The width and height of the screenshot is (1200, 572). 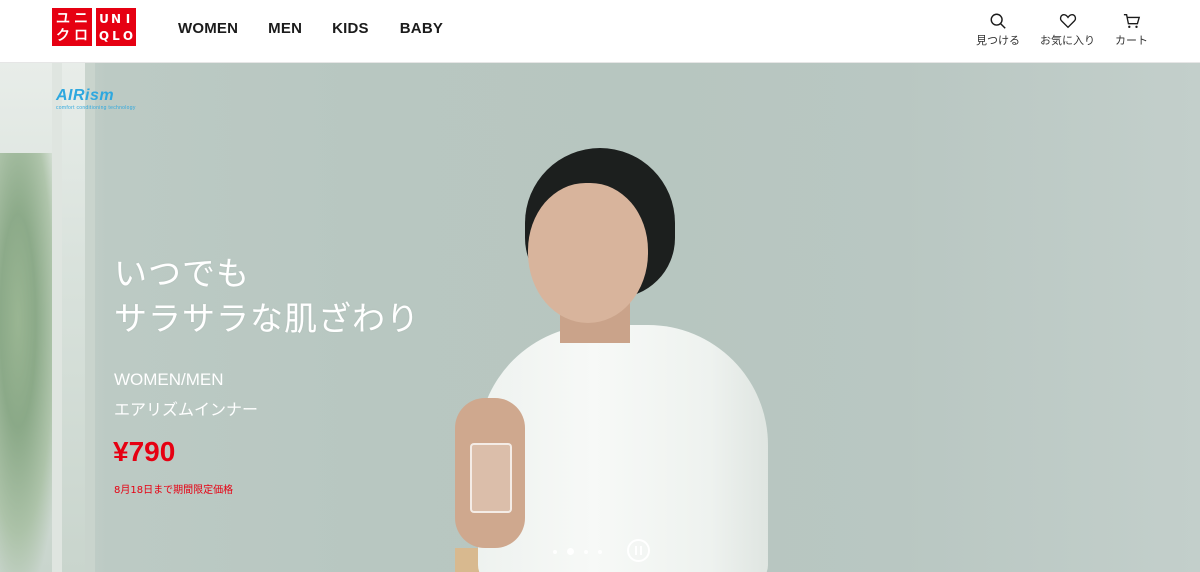 I want to click on logo-katakana-box: ユ ニ ク ロ, so click(x=72, y=27).